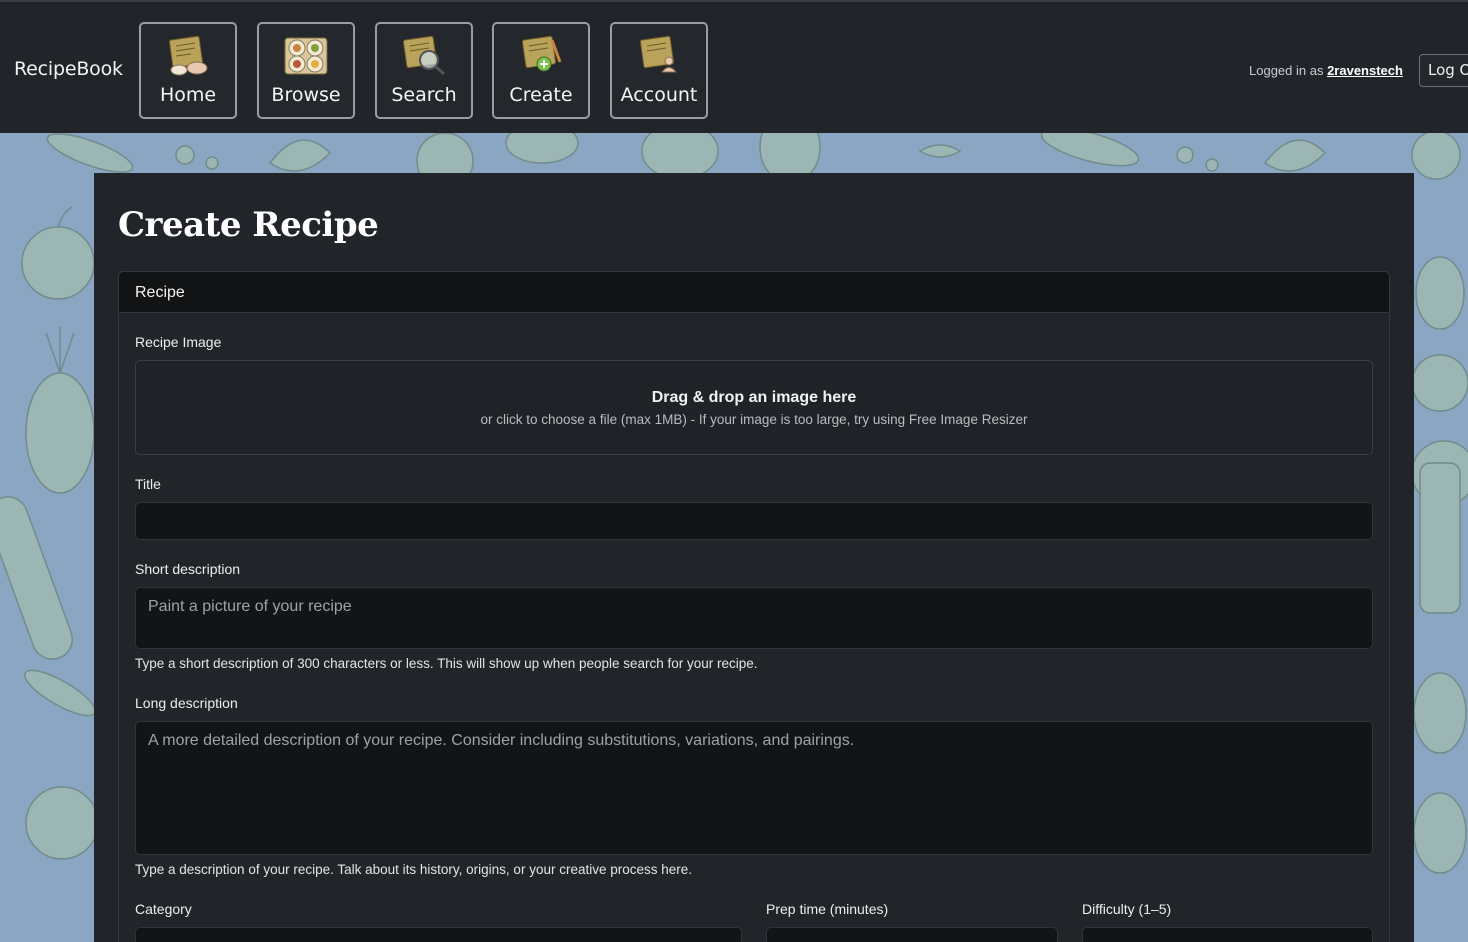  Describe the element at coordinates (248, 225) in the screenshot. I see `page-title: Create Recipe` at that location.